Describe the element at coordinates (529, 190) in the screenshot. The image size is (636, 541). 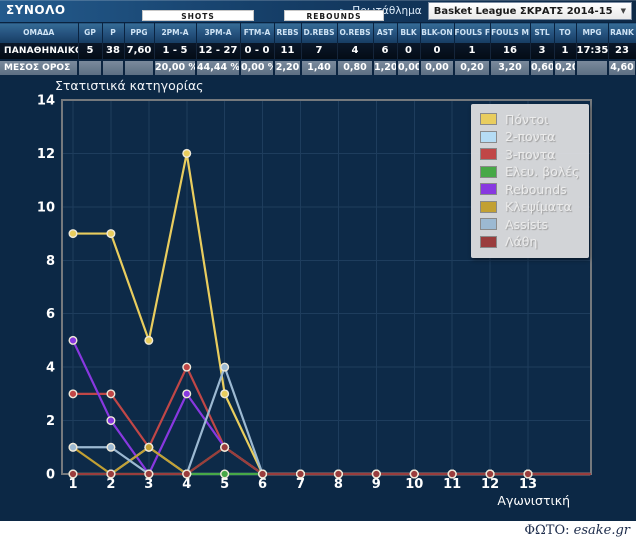
I see `legend-item: Rebounds` at that location.